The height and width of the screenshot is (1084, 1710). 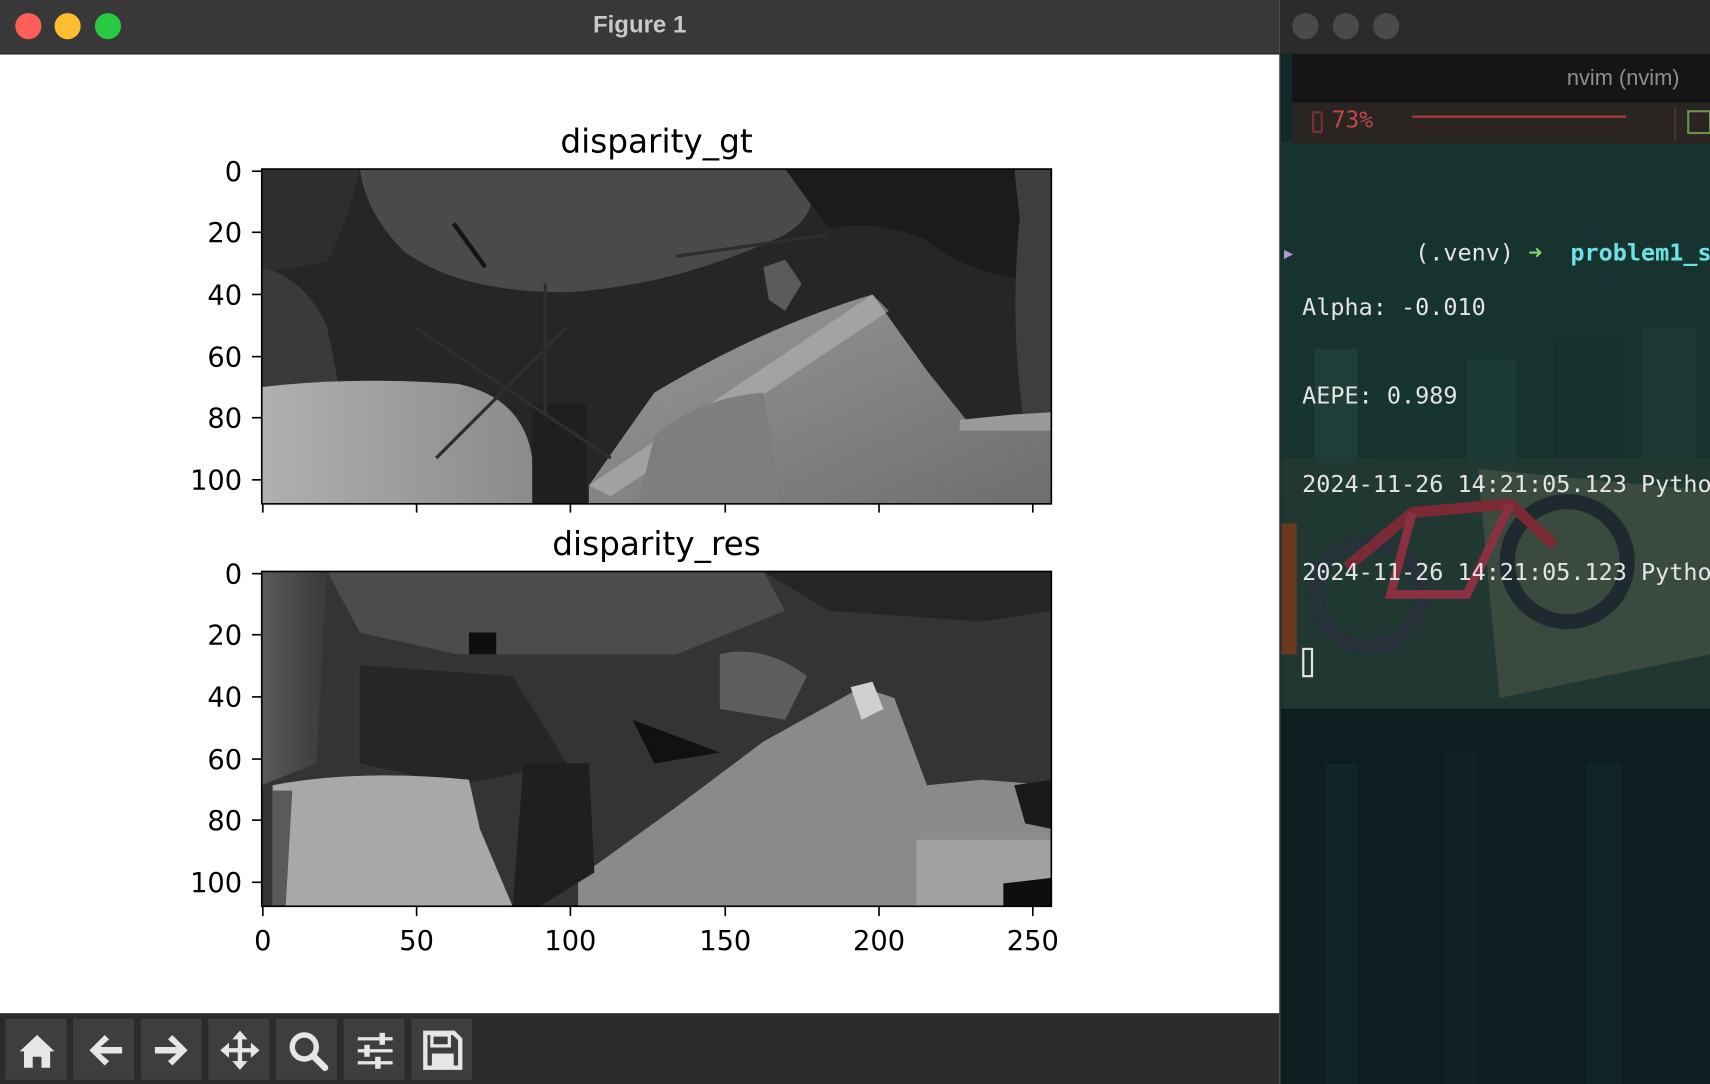 I want to click on xtick-label: 250, so click(x=1033, y=941).